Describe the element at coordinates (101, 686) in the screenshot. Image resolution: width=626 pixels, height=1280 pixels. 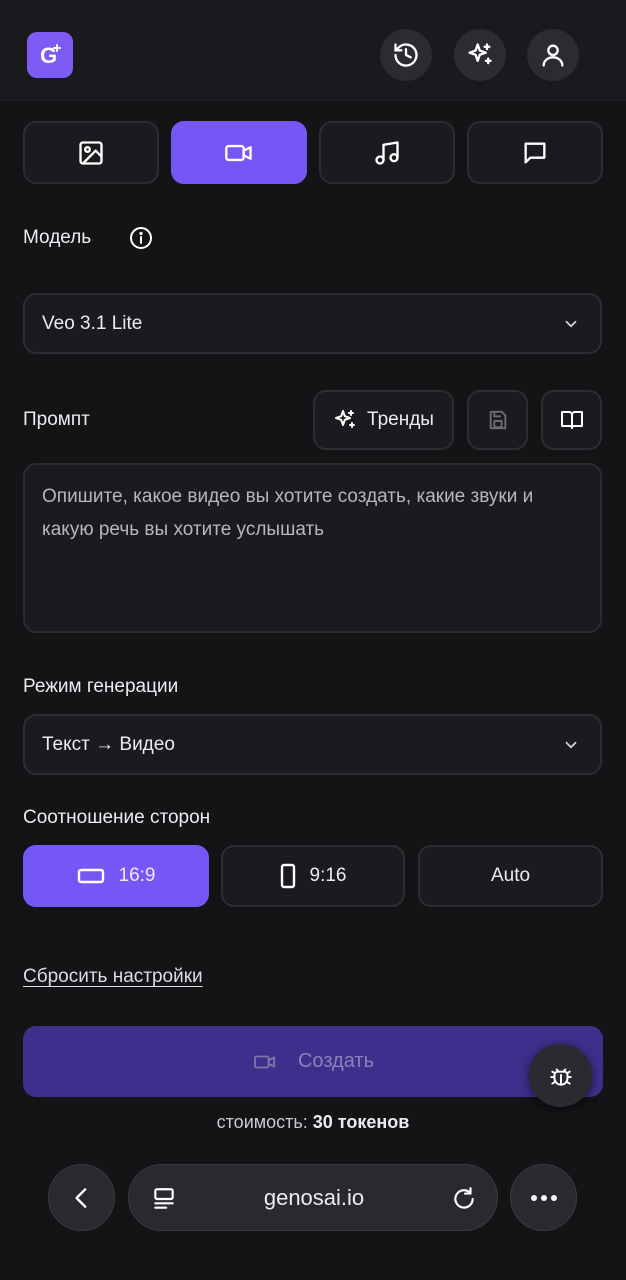
I see `generation-mode-label: Режим генерации` at that location.